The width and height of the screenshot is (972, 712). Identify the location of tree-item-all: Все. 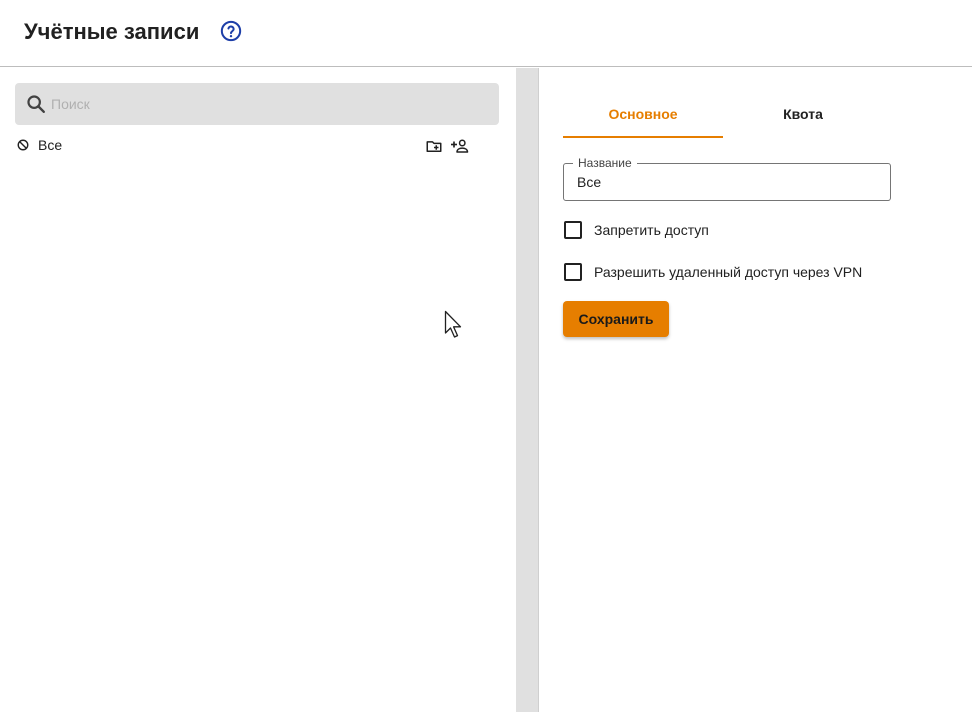
(250, 146).